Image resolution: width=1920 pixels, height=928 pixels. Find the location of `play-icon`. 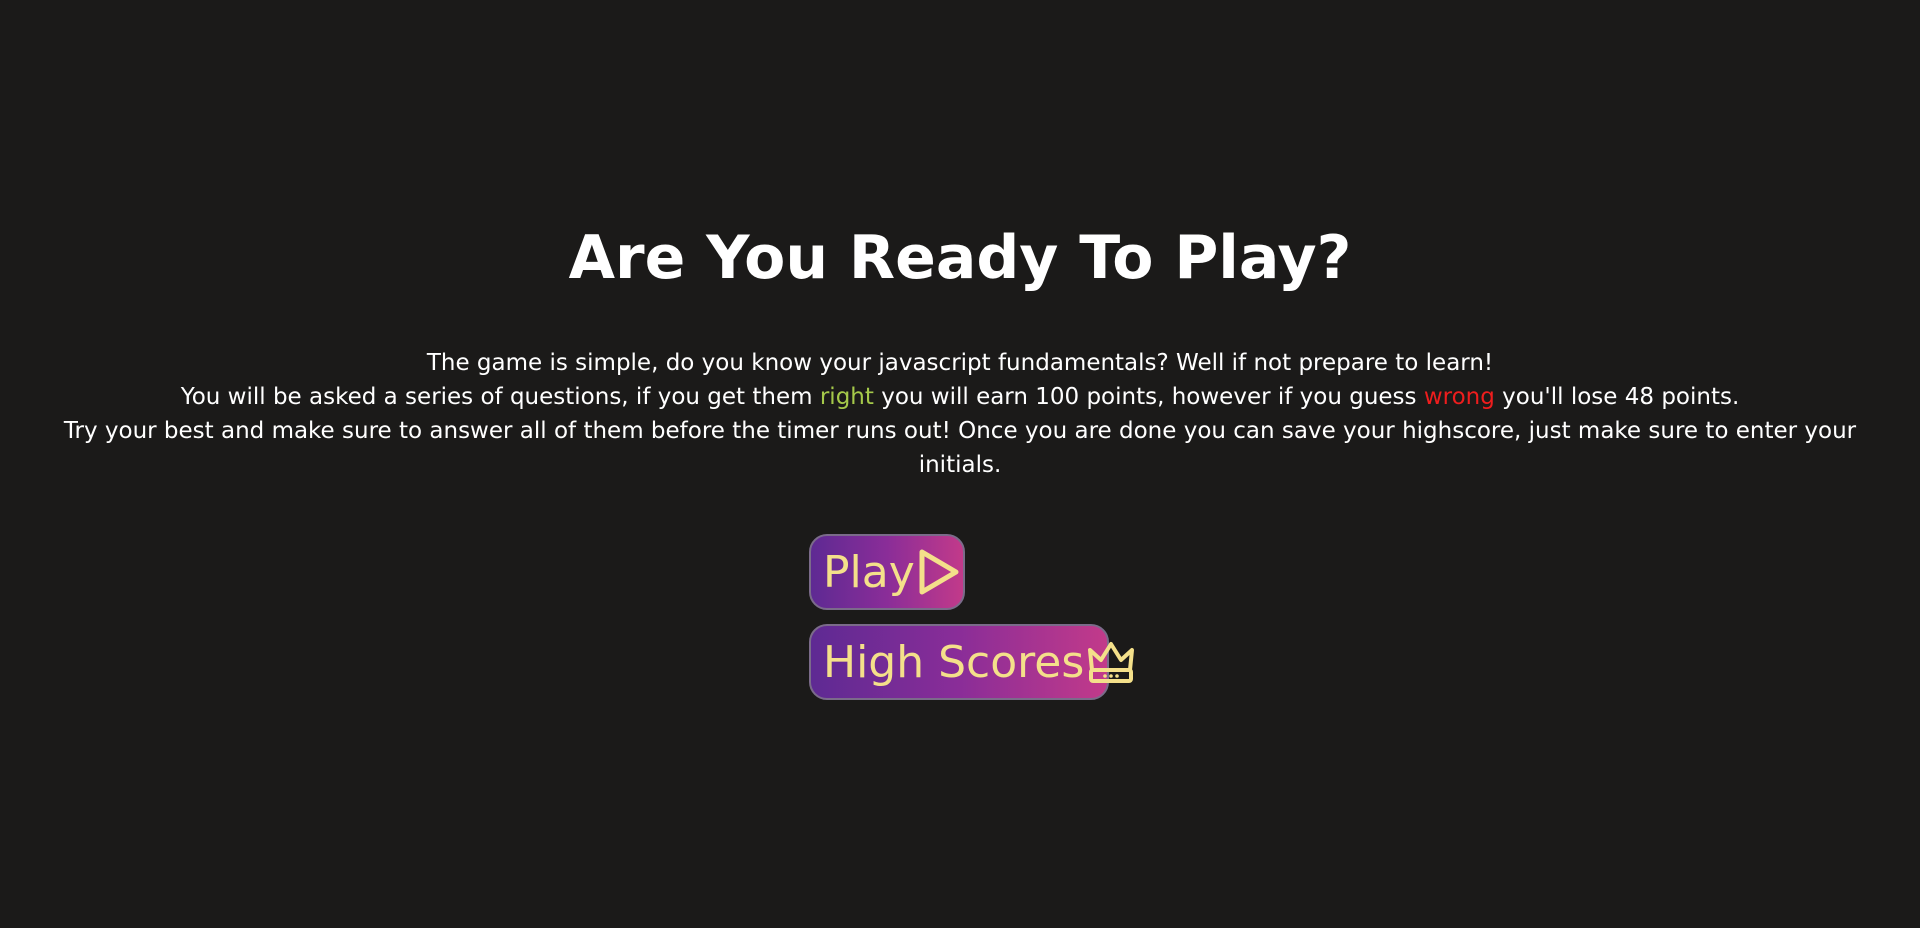

play-icon is located at coordinates (939, 572).